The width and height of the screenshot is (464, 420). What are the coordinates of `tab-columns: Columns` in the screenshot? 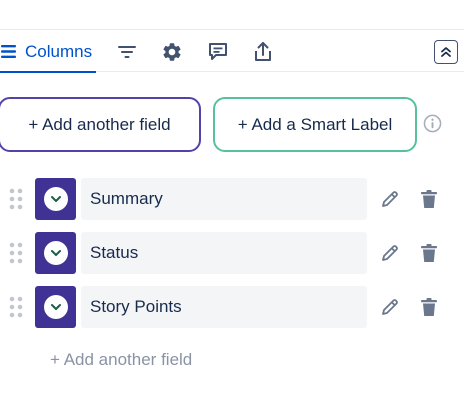 It's located at (48, 52).